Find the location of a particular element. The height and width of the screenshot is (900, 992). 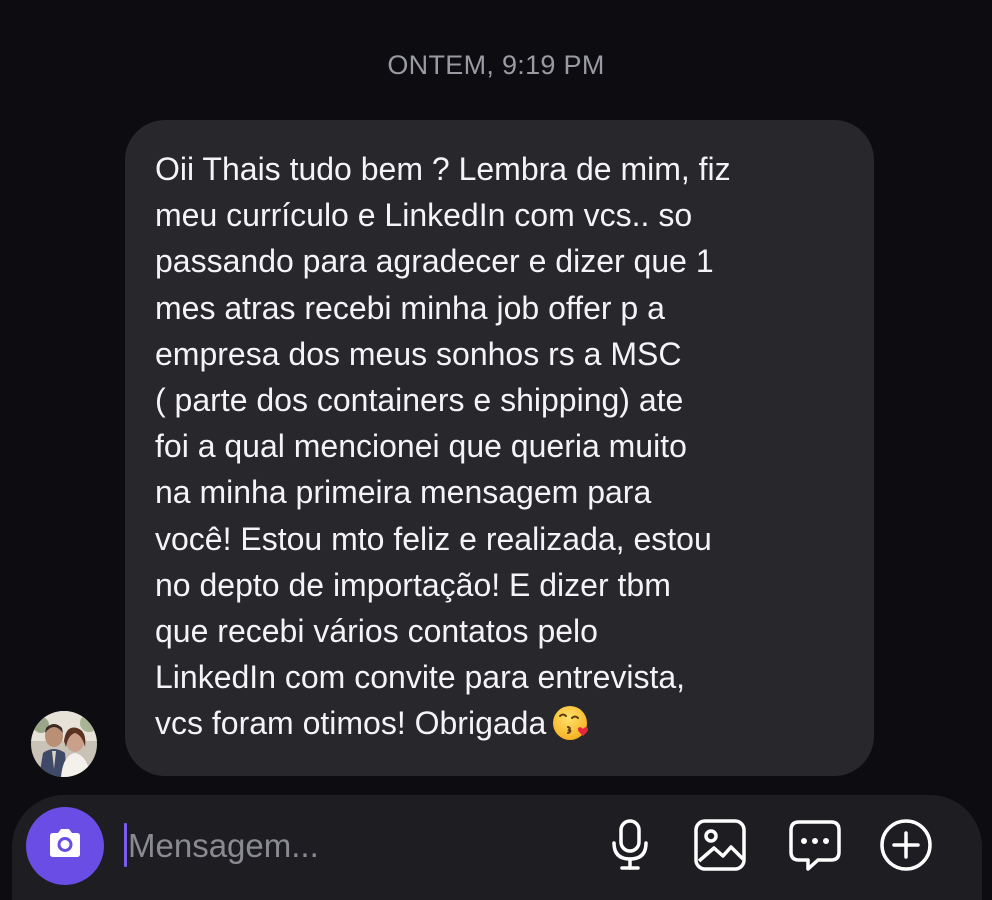

plus-icon is located at coordinates (906, 847).